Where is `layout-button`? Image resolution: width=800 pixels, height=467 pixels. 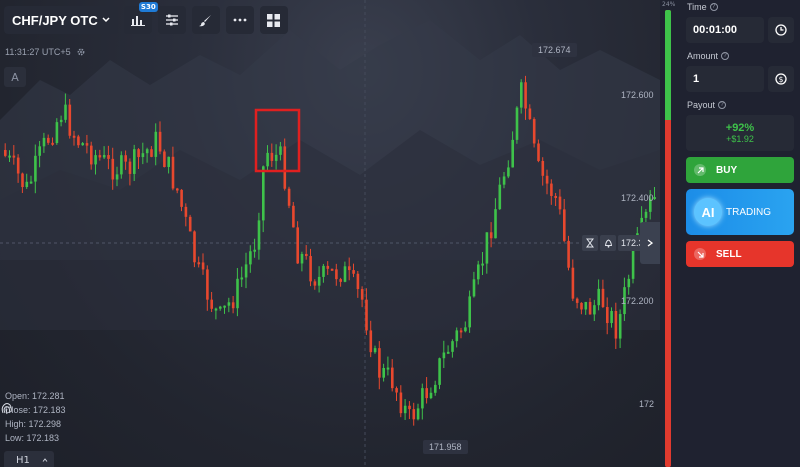 layout-button is located at coordinates (273, 20).